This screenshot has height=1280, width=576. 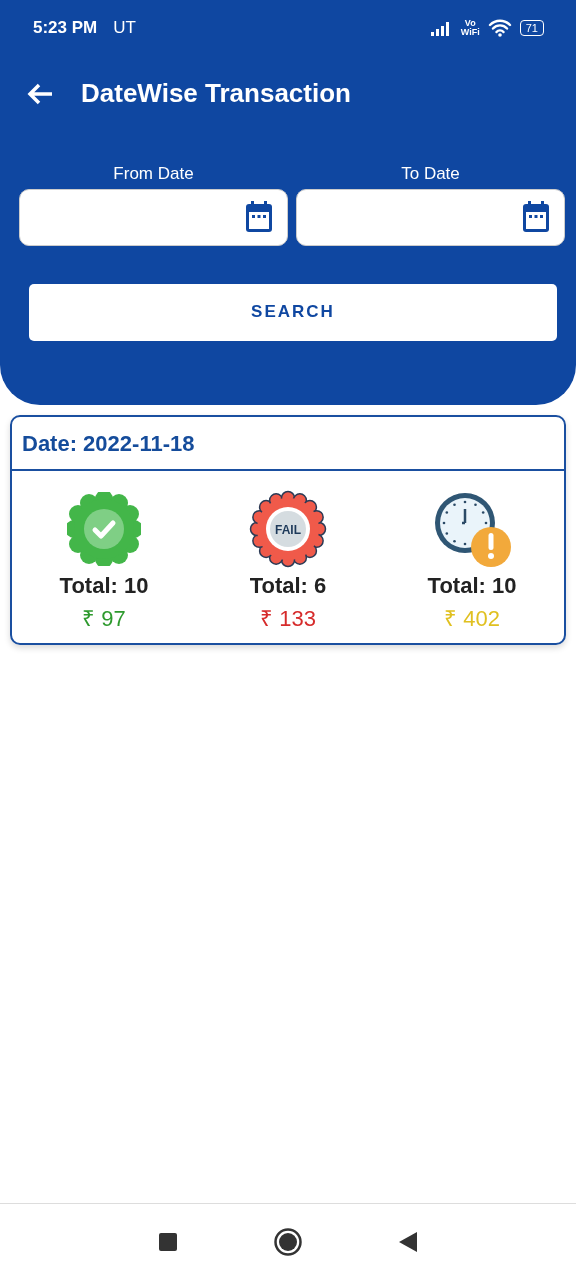 What do you see at coordinates (408, 1242) in the screenshot?
I see `back-icon` at bounding box center [408, 1242].